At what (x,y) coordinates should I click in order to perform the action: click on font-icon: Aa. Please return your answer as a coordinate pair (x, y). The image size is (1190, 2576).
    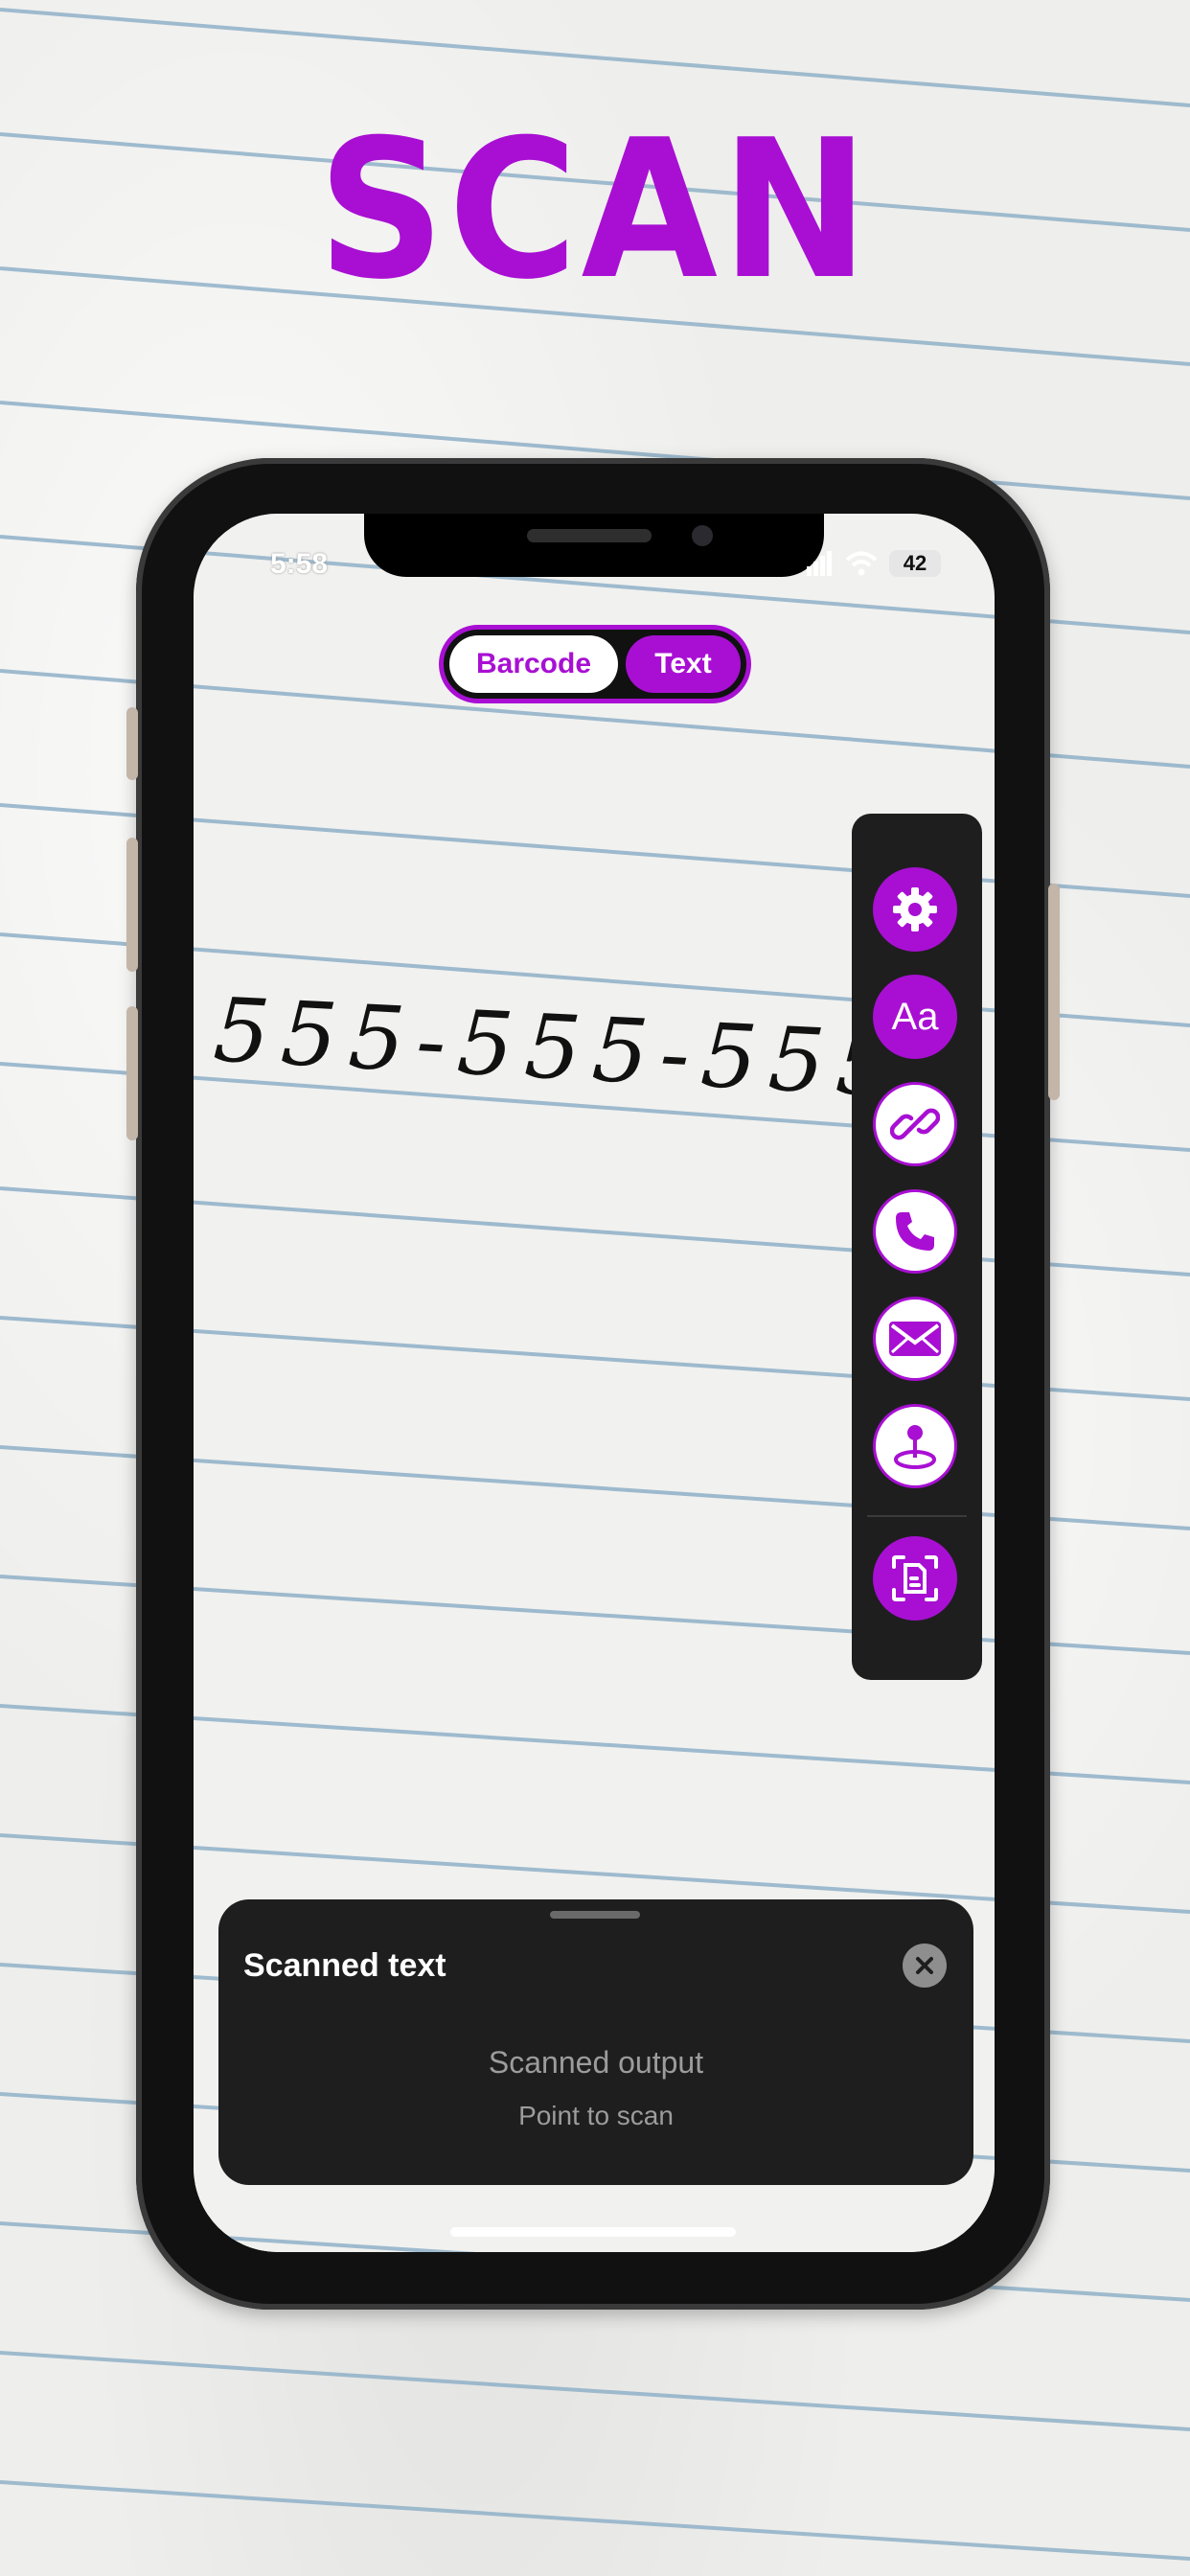
    Looking at the image, I should click on (915, 1016).